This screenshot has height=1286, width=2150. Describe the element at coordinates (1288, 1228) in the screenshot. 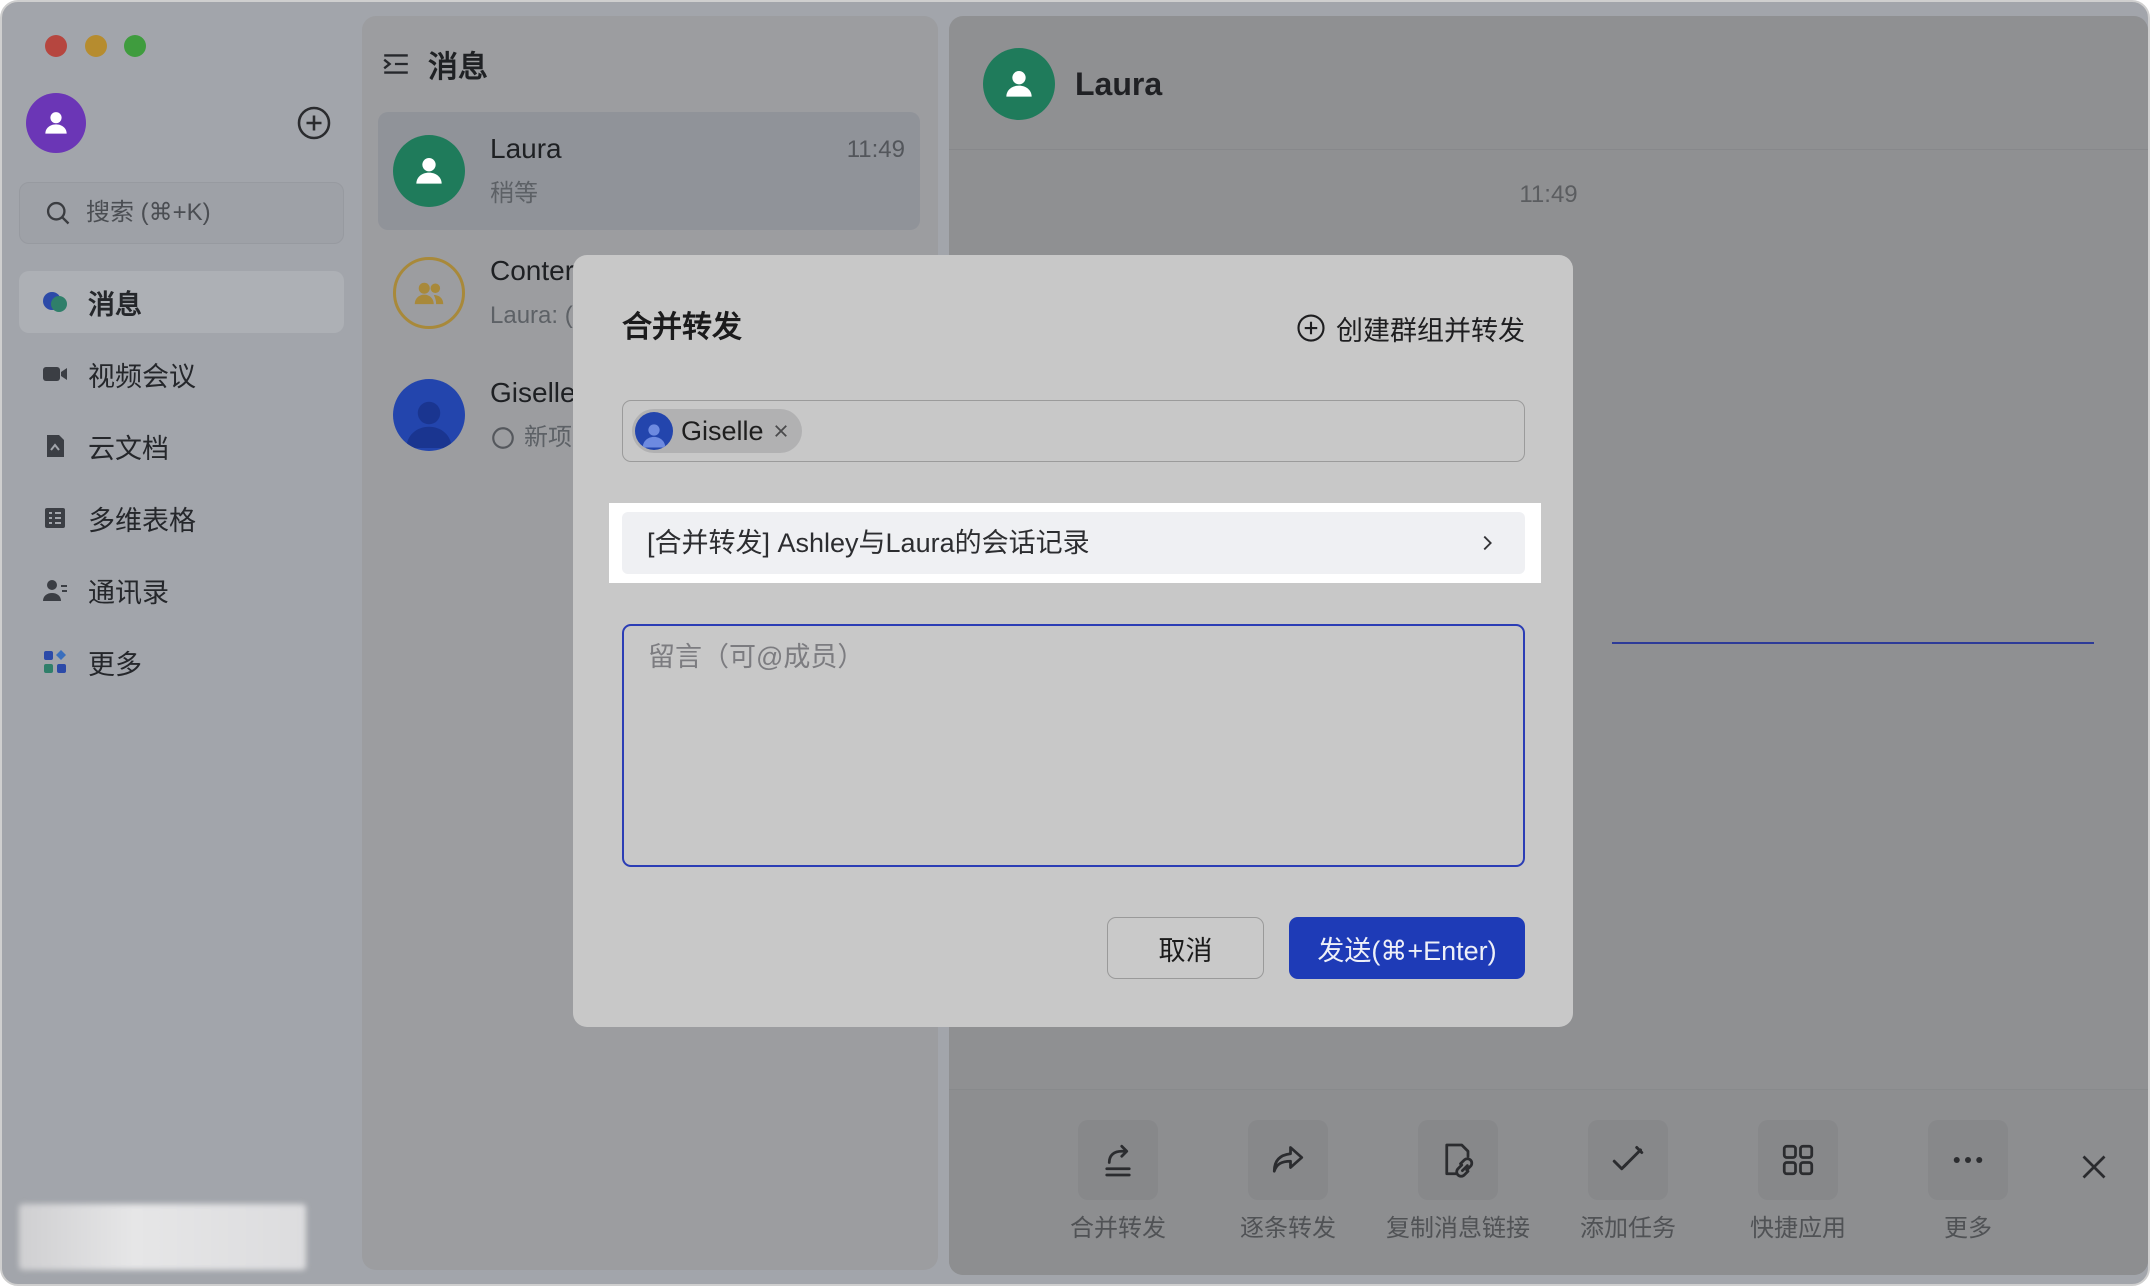

I see `toolbar-label: 逐条转发` at that location.